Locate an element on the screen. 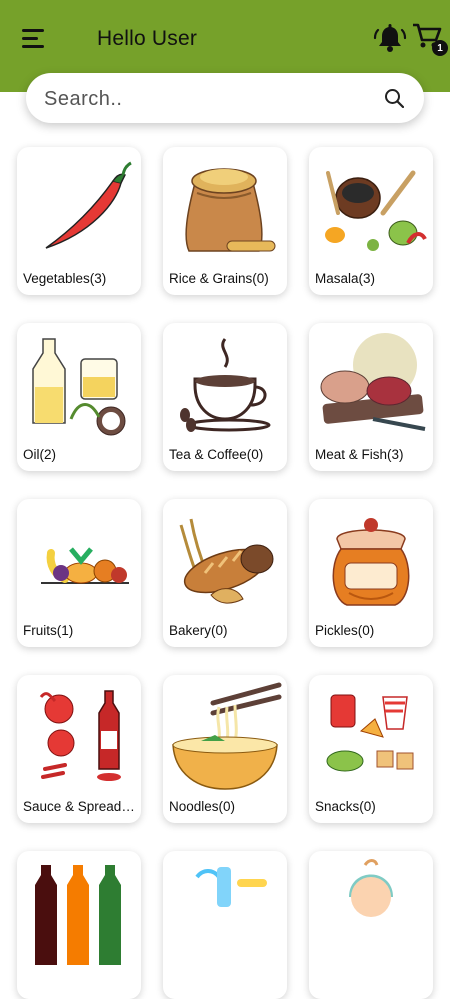 The image size is (450, 999). sauce-bottle-icon is located at coordinates (80, 735).